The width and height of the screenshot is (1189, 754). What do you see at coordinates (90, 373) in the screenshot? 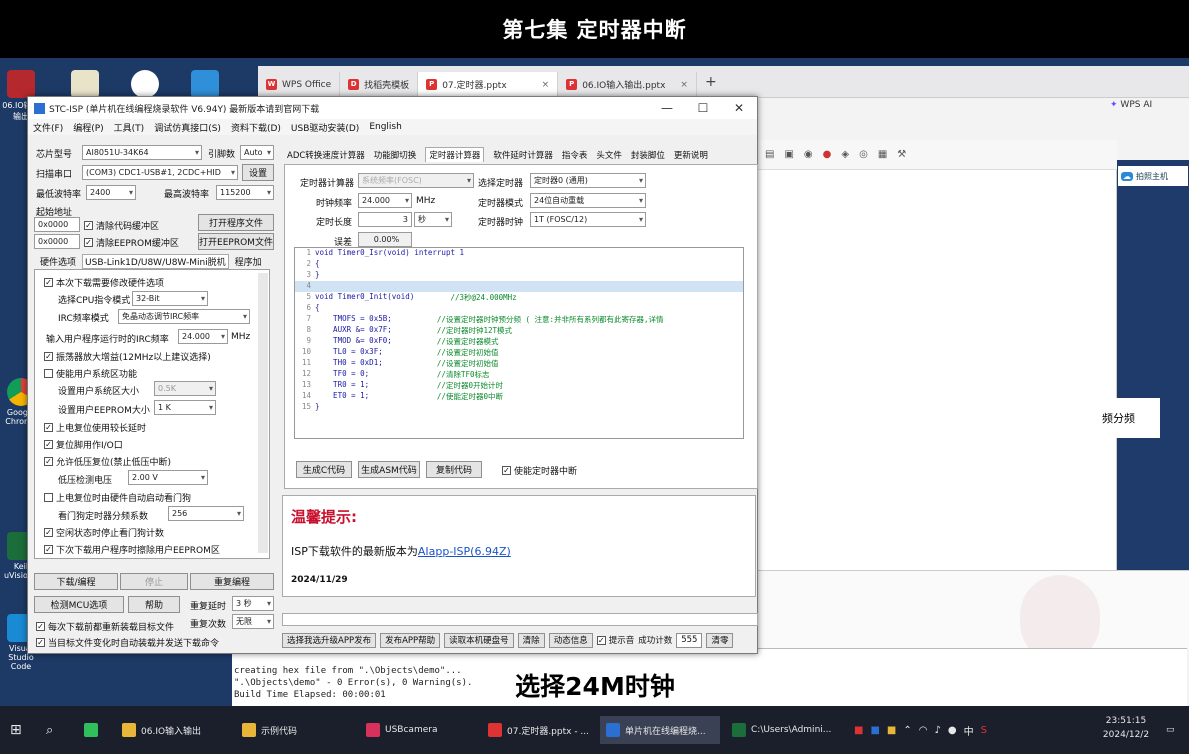
I see `option-user-sys: 使能用户系统区功能` at bounding box center [90, 373].